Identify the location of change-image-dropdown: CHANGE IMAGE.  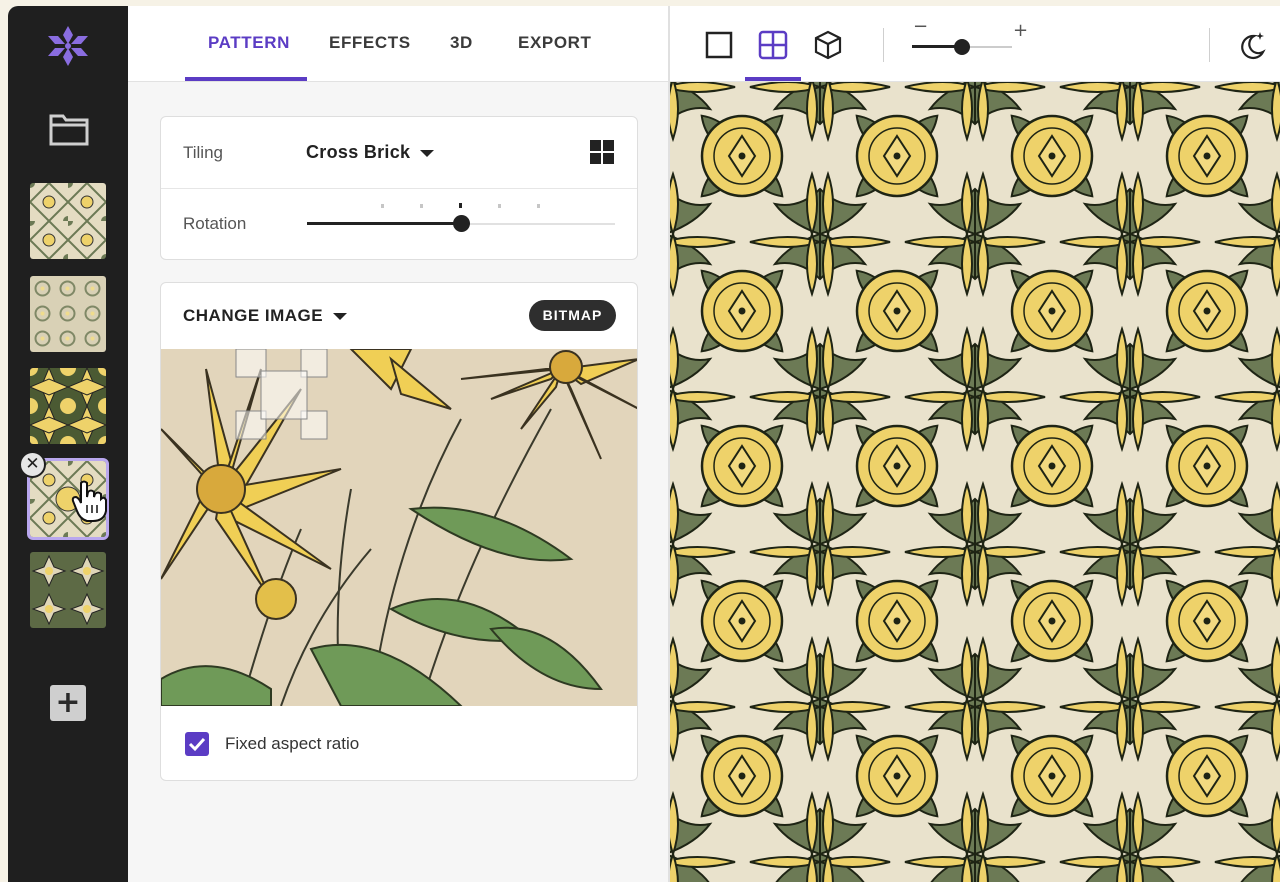
(265, 316).